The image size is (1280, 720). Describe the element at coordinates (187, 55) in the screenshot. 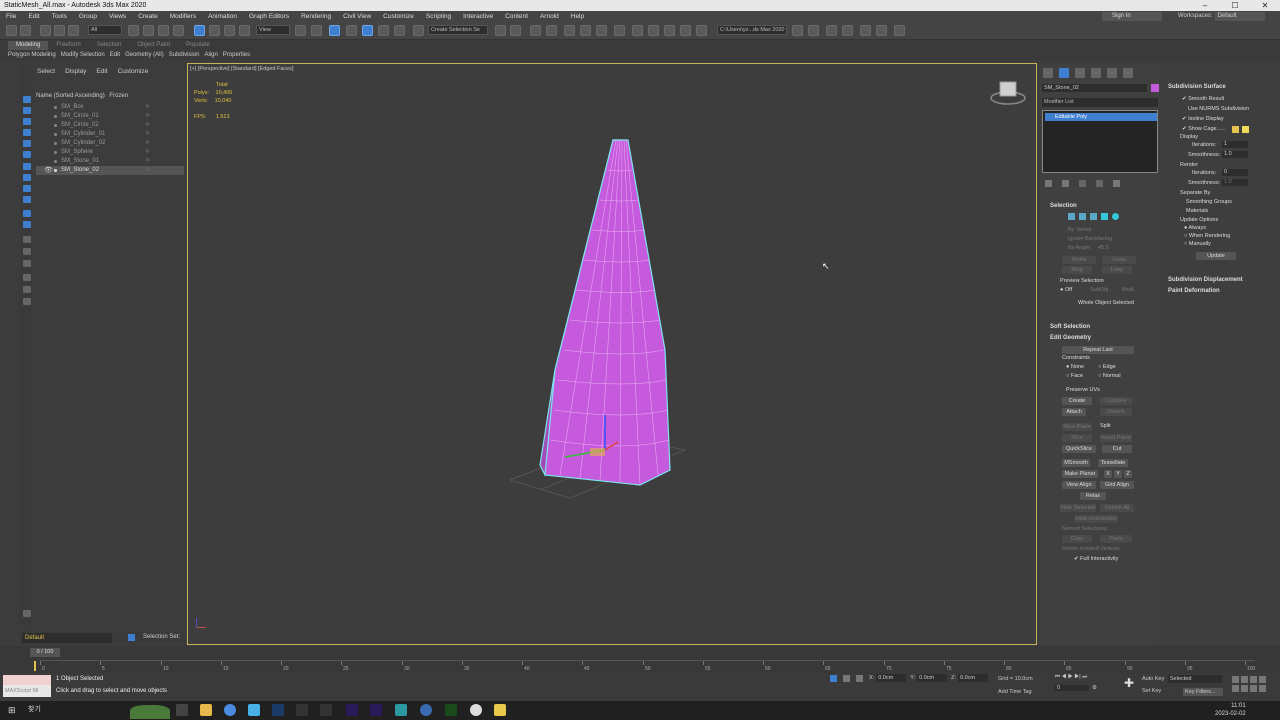

I see `ribbon-subdivision: Subdivision` at that location.